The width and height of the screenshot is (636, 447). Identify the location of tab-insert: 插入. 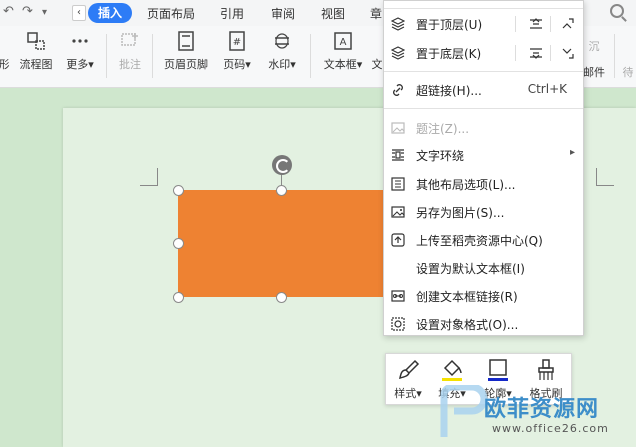
(110, 13).